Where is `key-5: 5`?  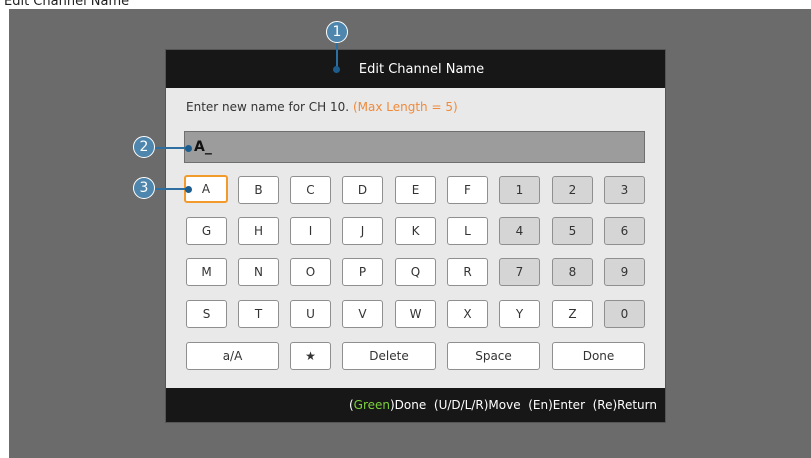 key-5: 5 is located at coordinates (572, 231).